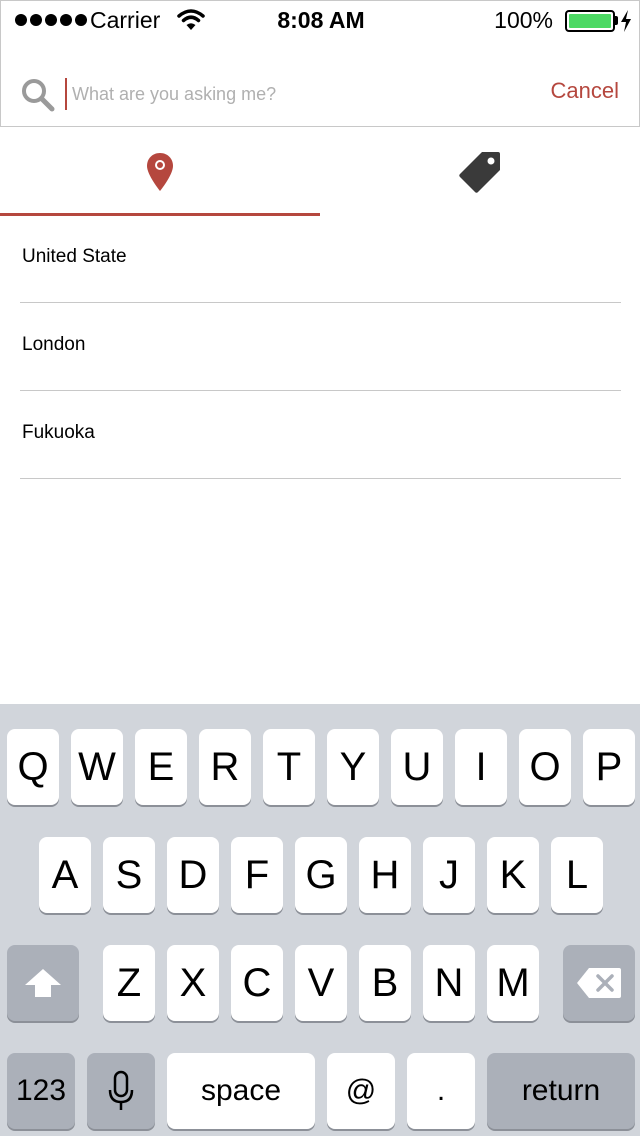 The width and height of the screenshot is (640, 1136). Describe the element at coordinates (41, 1091) in the screenshot. I see `numbers-key: 123` at that location.